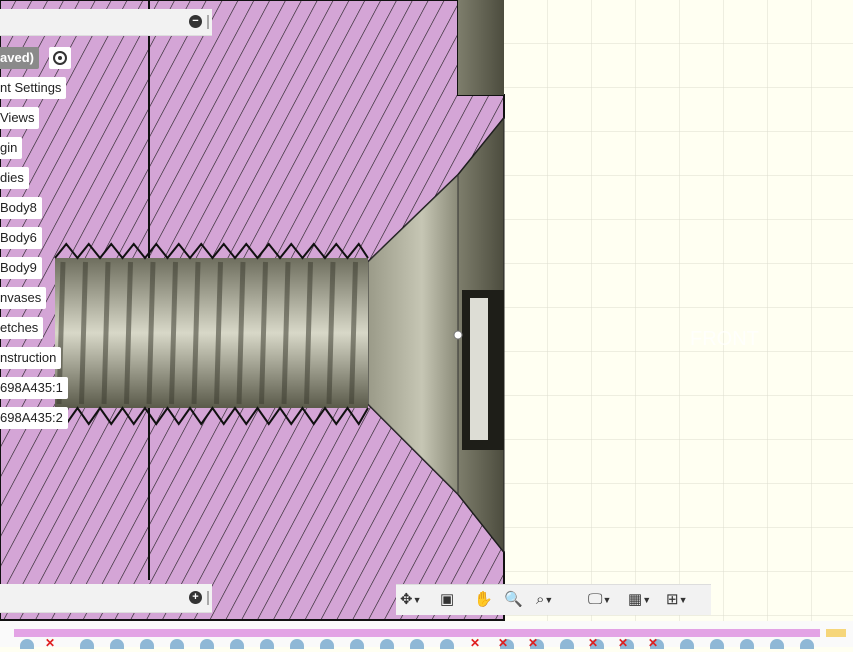 Image resolution: width=853 pixels, height=652 pixels. I want to click on tree-item-body6: Body6, so click(21, 238).